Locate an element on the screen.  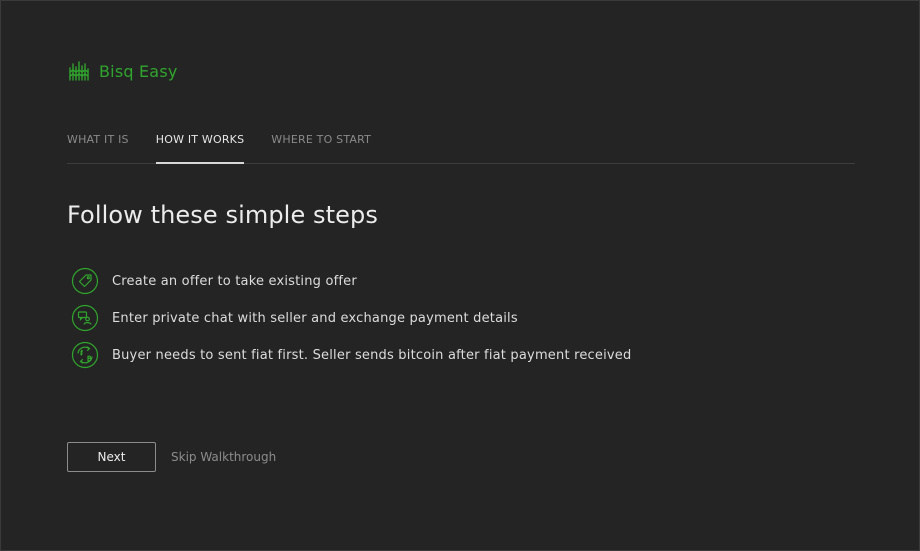
tab-label: WHERE TO START is located at coordinates (321, 139).